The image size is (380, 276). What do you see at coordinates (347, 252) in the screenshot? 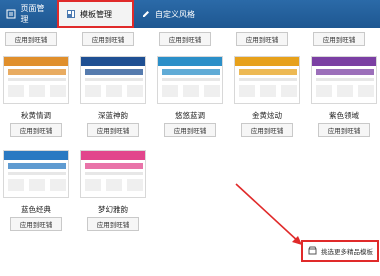
I see `more-templates-label: 挑选更多精品模板` at bounding box center [347, 252].